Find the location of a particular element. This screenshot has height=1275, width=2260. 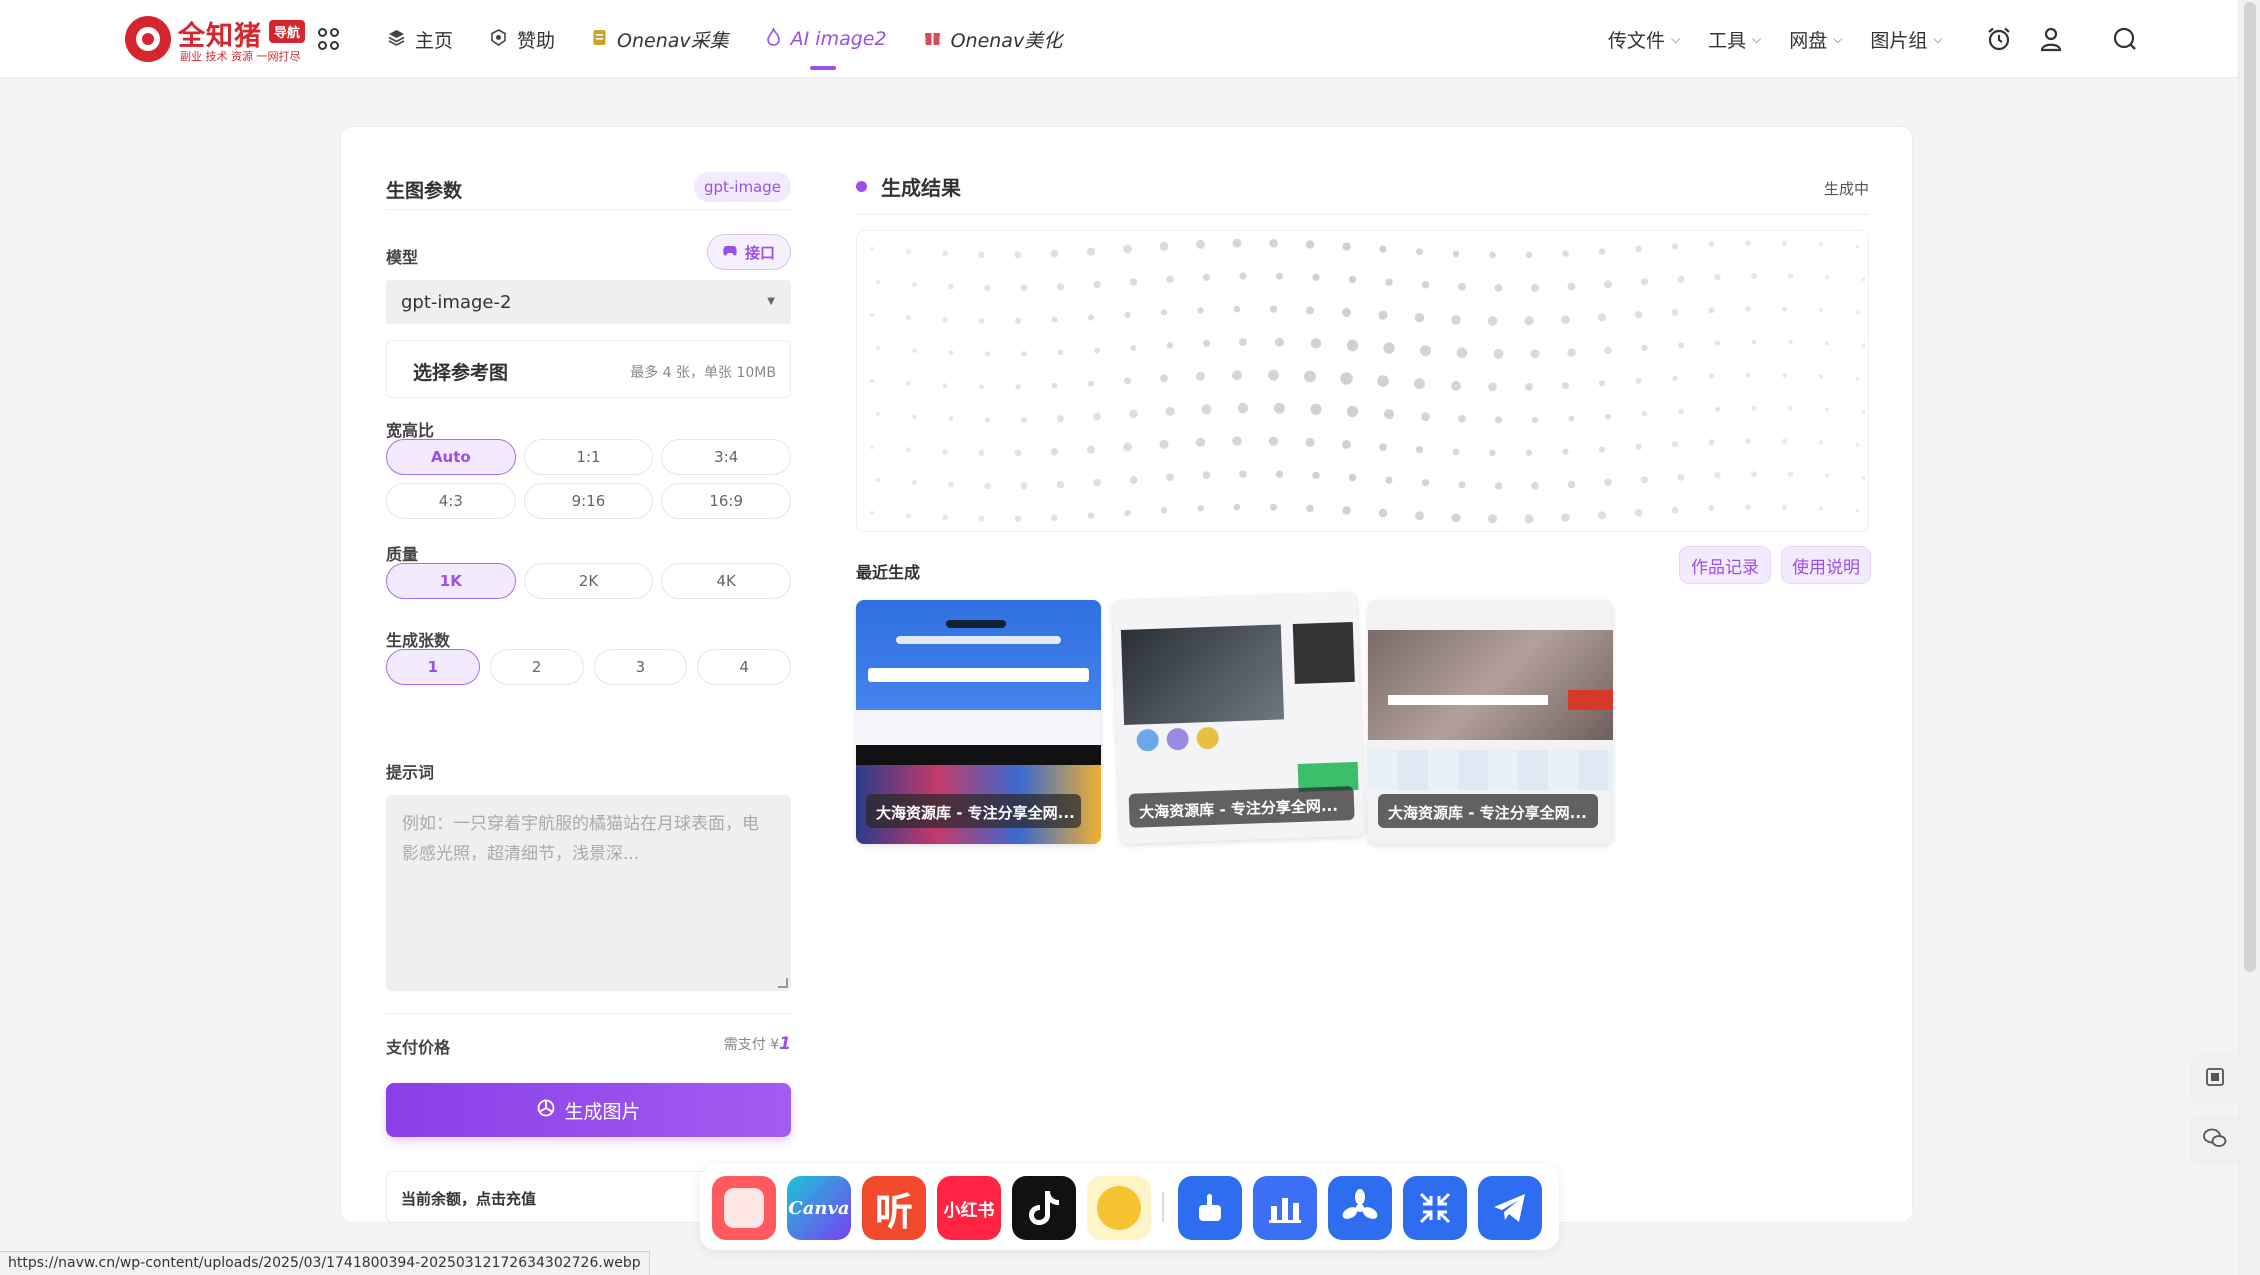

quality-options: 1K 2K 4K is located at coordinates (588, 581).